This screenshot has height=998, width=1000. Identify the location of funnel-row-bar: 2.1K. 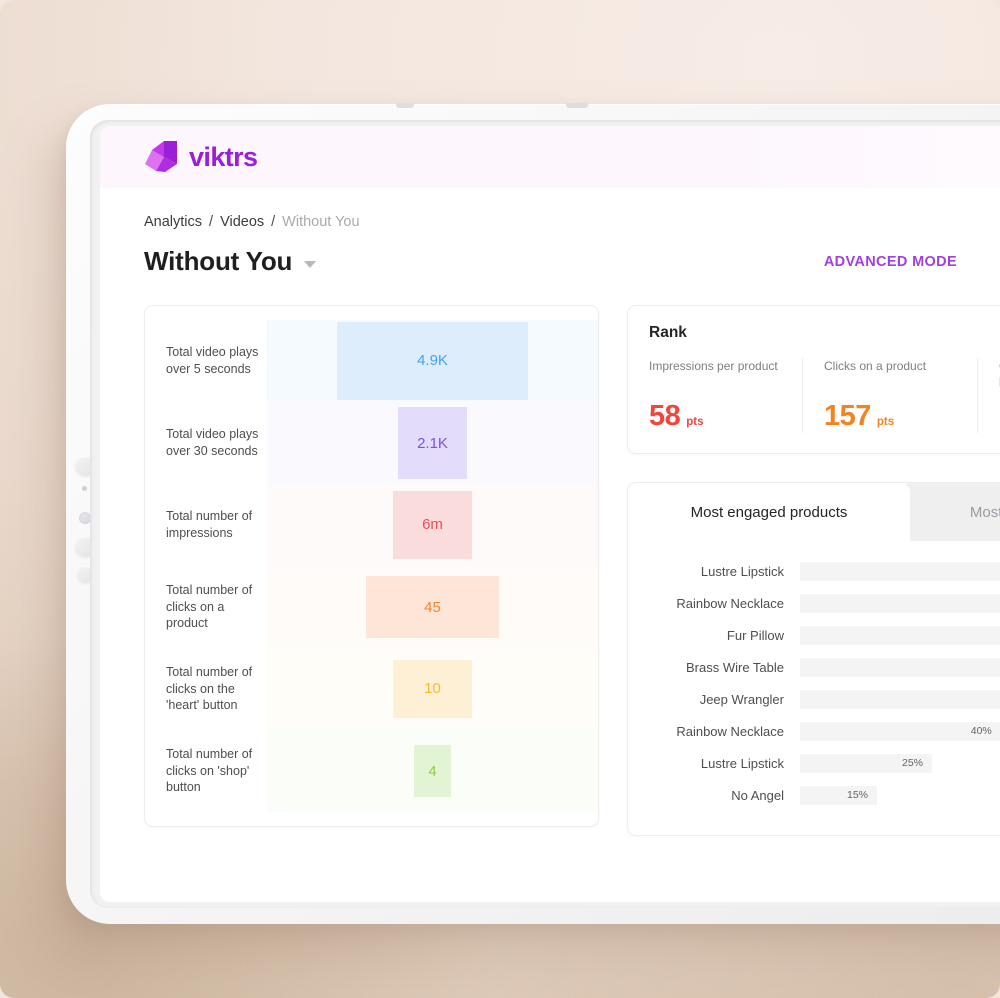
(432, 443).